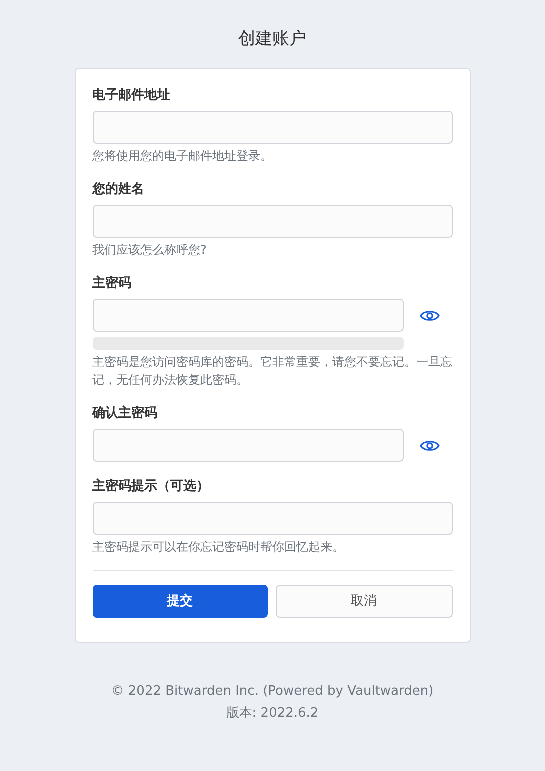 The width and height of the screenshot is (545, 771). Describe the element at coordinates (151, 486) in the screenshot. I see `field-label: 主密码提示（可选）` at that location.